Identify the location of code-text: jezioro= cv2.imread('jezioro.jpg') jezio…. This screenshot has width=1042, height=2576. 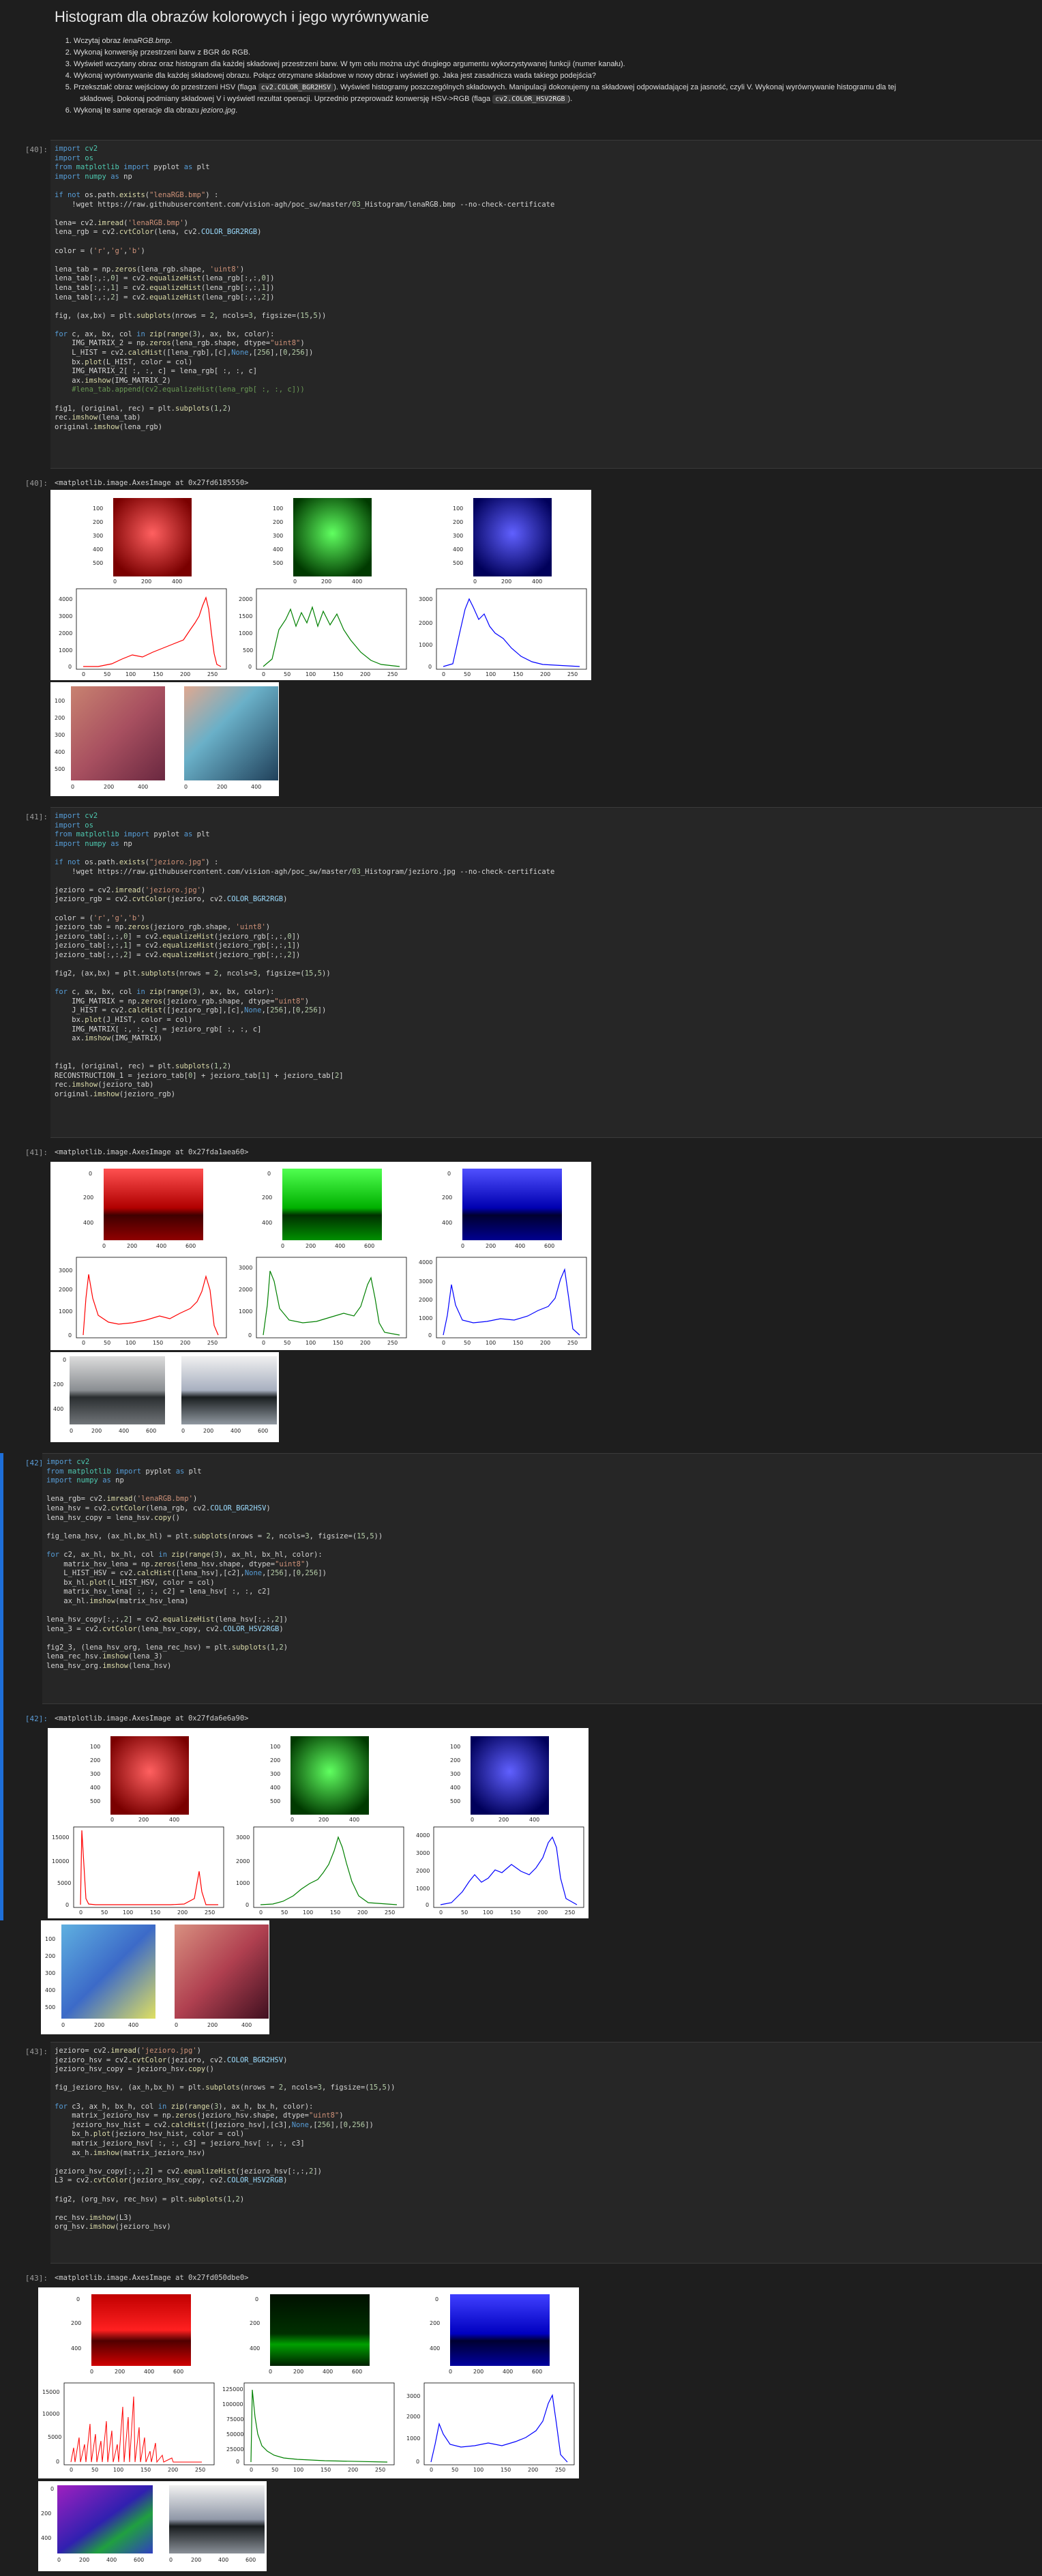
(548, 2139).